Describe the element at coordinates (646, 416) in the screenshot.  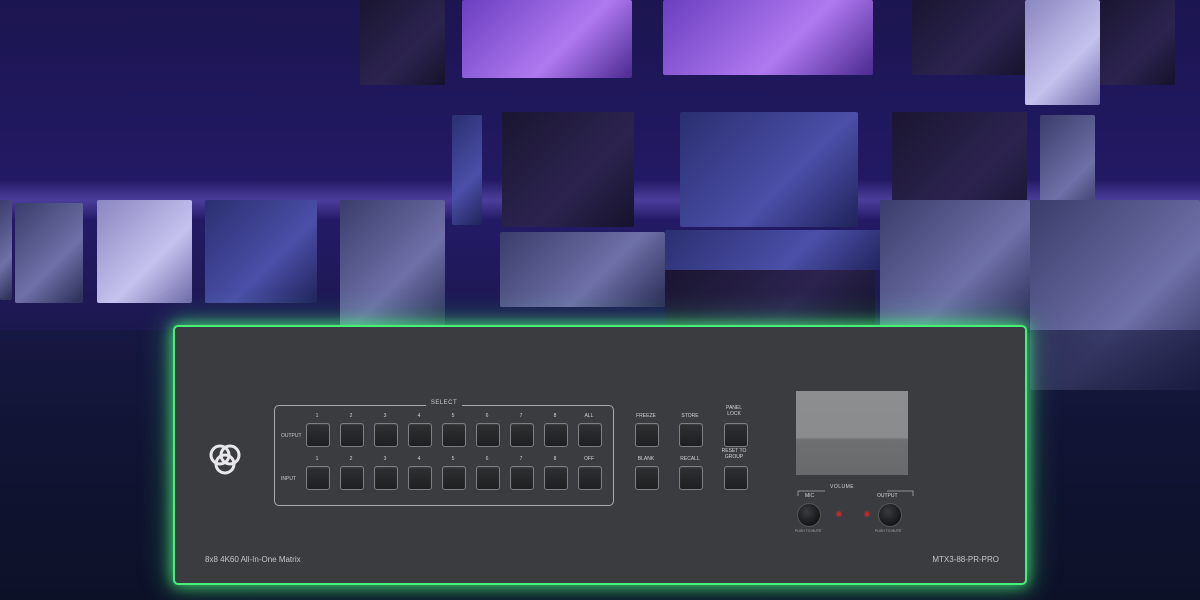
I see `freeze-label: FREEZE` at that location.